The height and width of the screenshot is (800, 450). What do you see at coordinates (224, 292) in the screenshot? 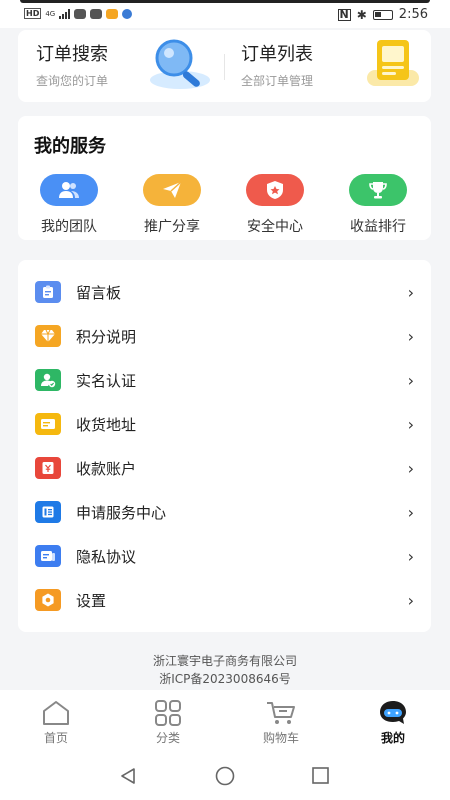
I see `menu-item-message-board: 留言板 ›` at bounding box center [224, 292].